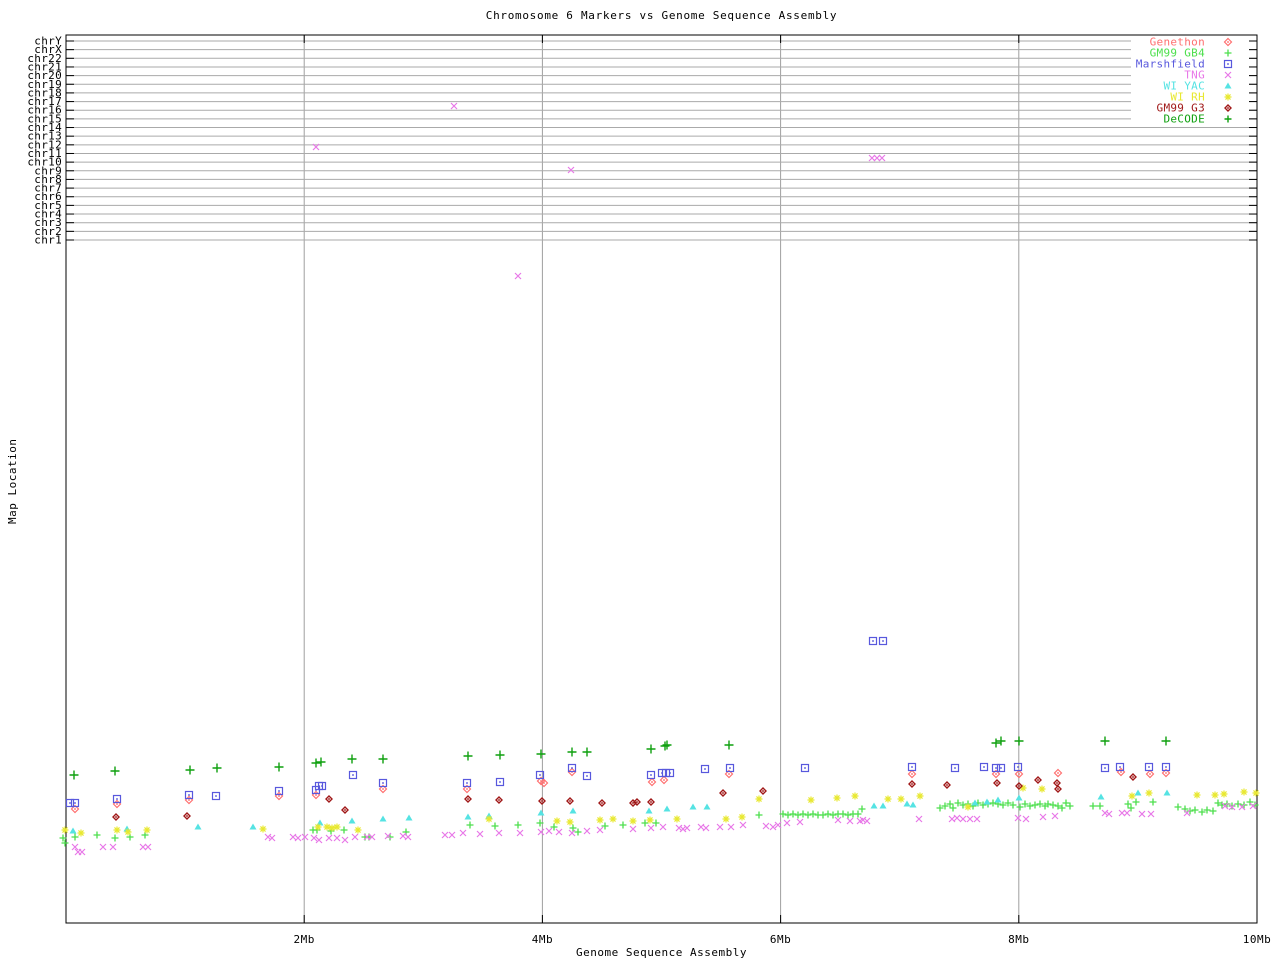  What do you see at coordinates (1257, 939) in the screenshot?
I see `x-tick-label: 10Mb` at bounding box center [1257, 939].